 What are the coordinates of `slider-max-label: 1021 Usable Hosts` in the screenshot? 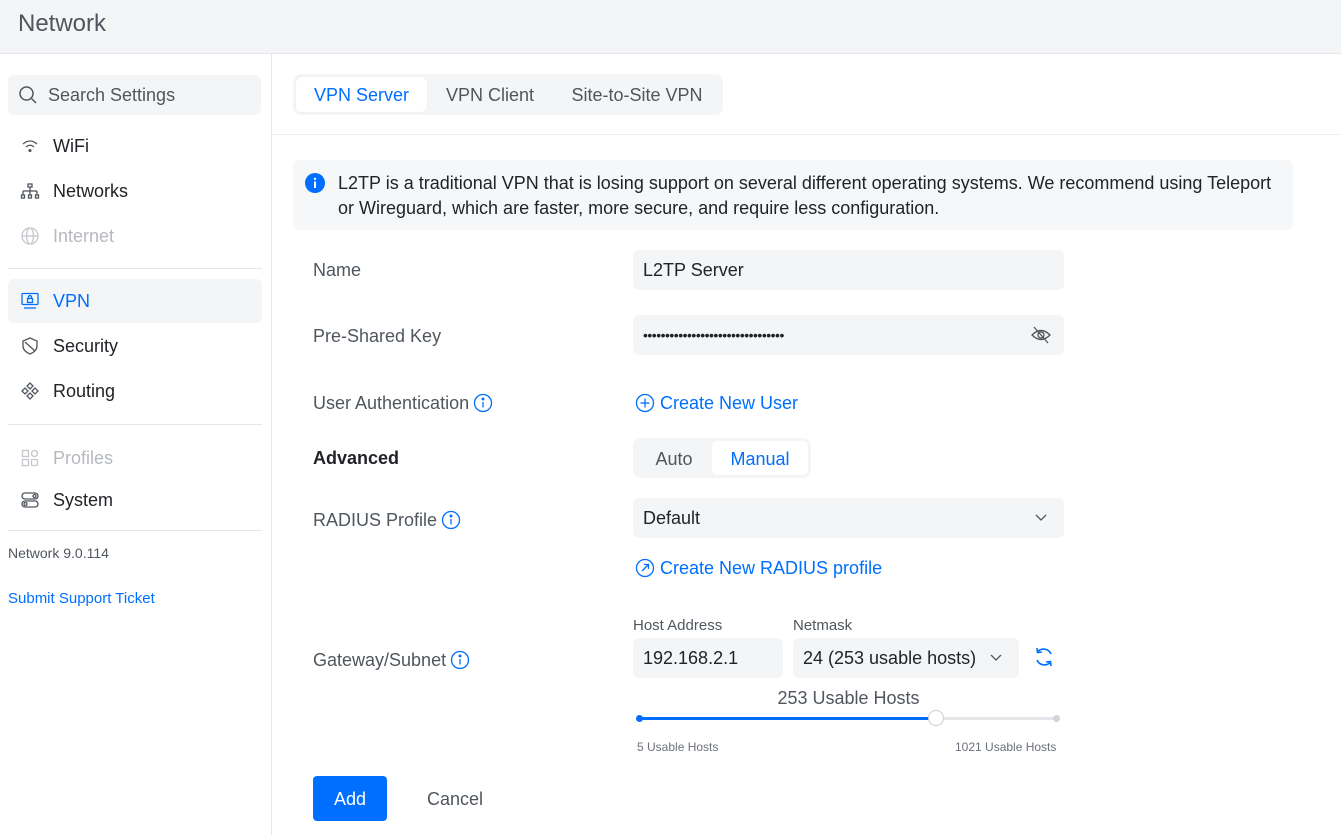 It's located at (1006, 747).